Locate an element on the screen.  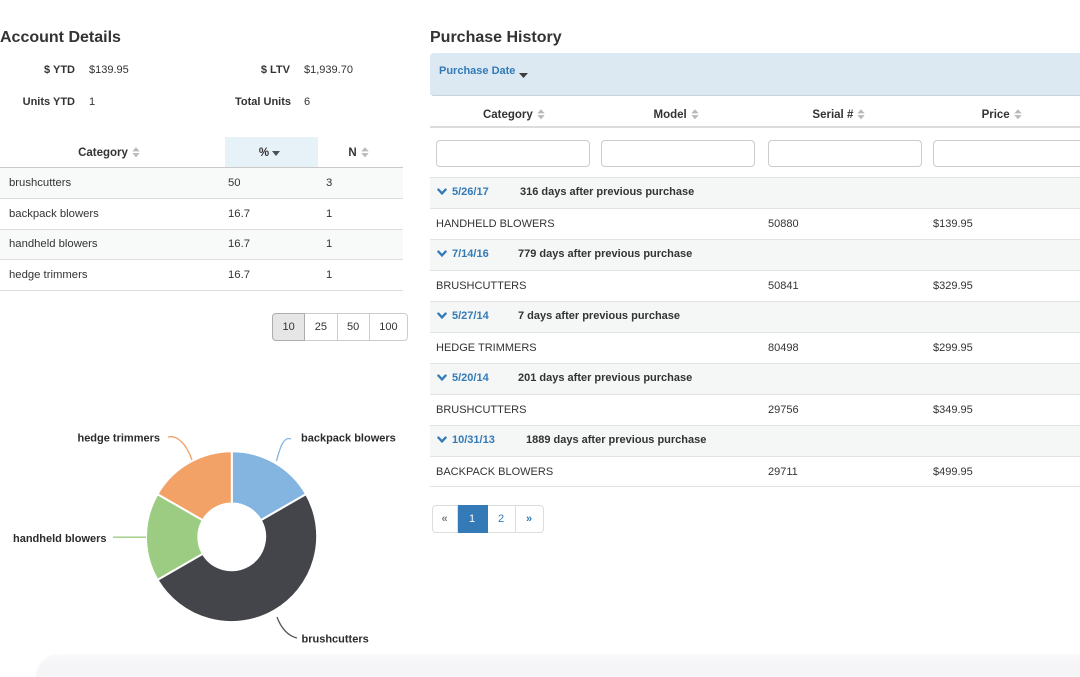
svg-text: backpack blowers is located at coordinates (348, 439).